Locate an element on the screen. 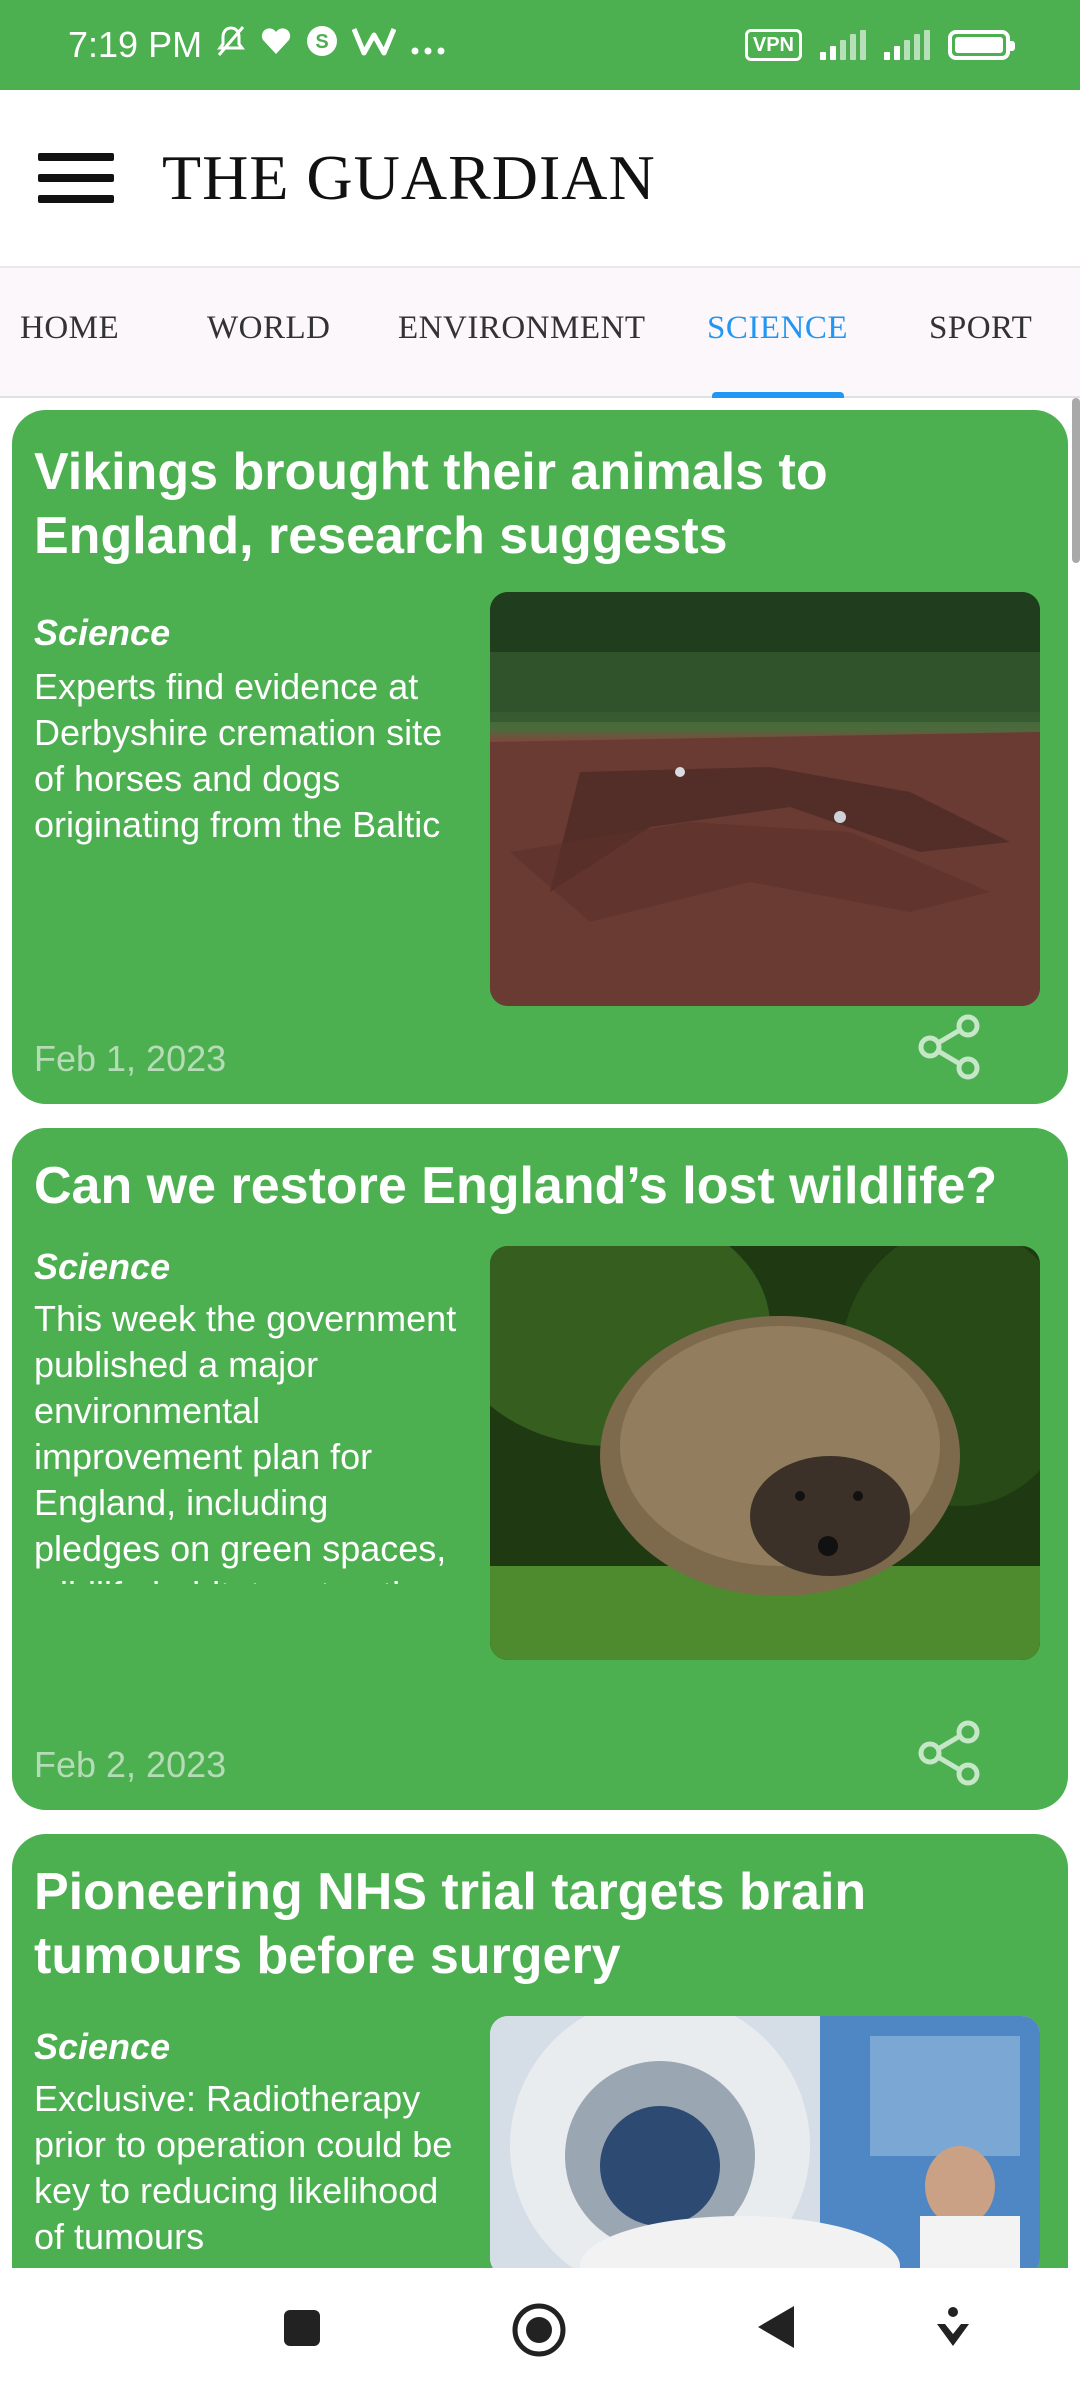 This screenshot has width=1080, height=2400. app-bar: THE GUARDIAN is located at coordinates (540, 178).